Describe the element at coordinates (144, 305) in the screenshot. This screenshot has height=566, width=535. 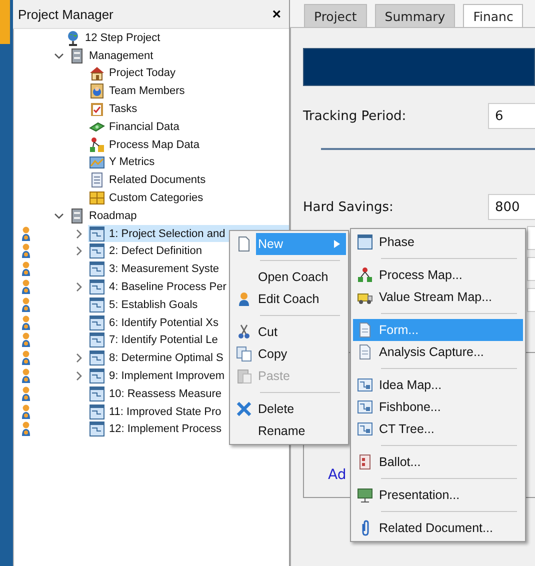
I see `tree-item: 5: Establish Goals` at that location.